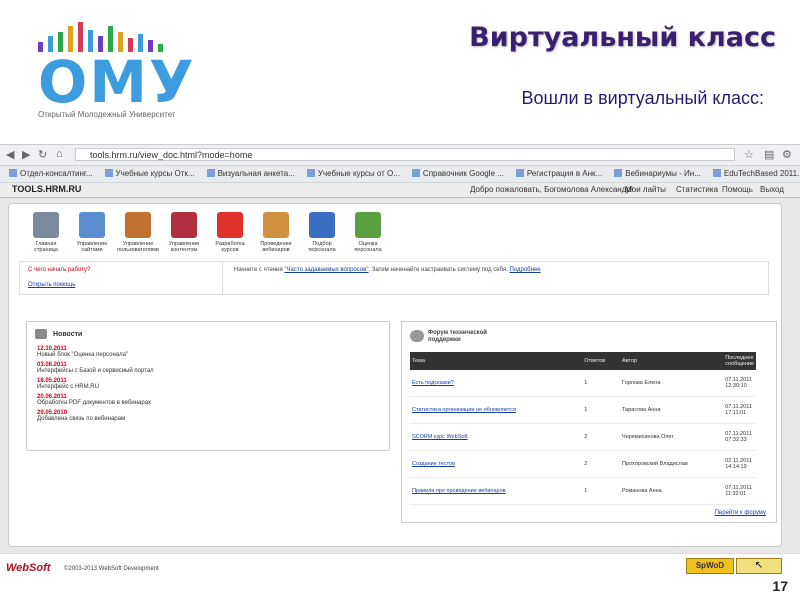 The image size is (800, 600). What do you see at coordinates (645, 189) in the screenshot?
I see `site-link-my-sites: Мои лайты` at bounding box center [645, 189].